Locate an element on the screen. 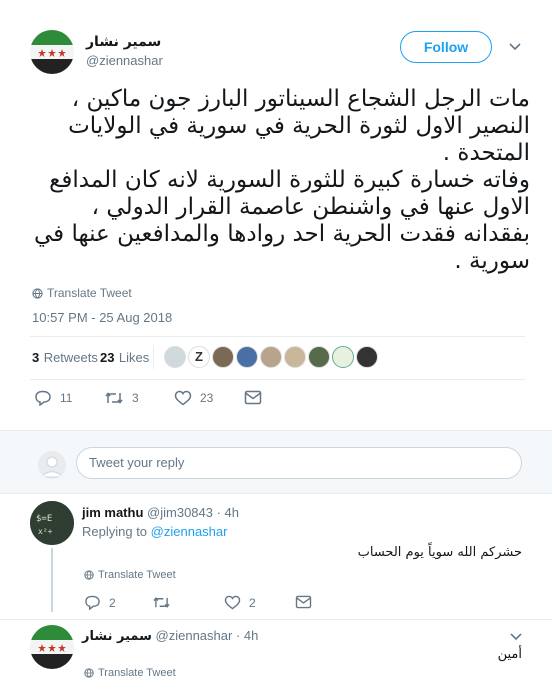  liker-avatar: Z is located at coordinates (199, 357).